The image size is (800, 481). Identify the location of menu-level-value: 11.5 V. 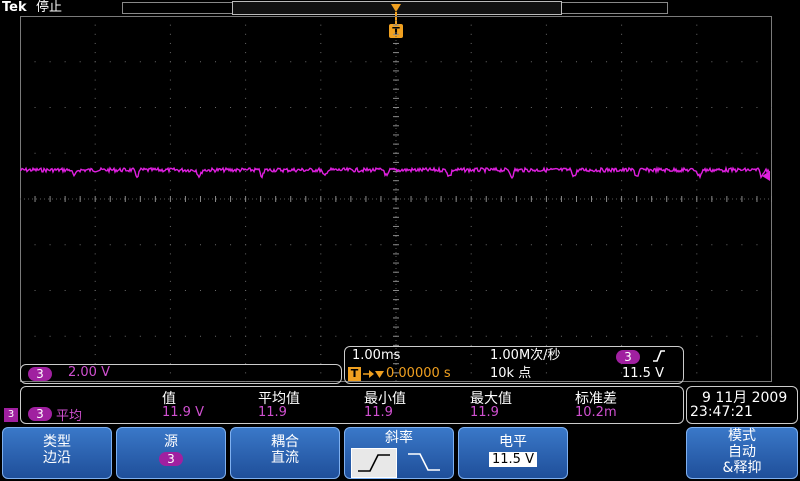
(513, 459).